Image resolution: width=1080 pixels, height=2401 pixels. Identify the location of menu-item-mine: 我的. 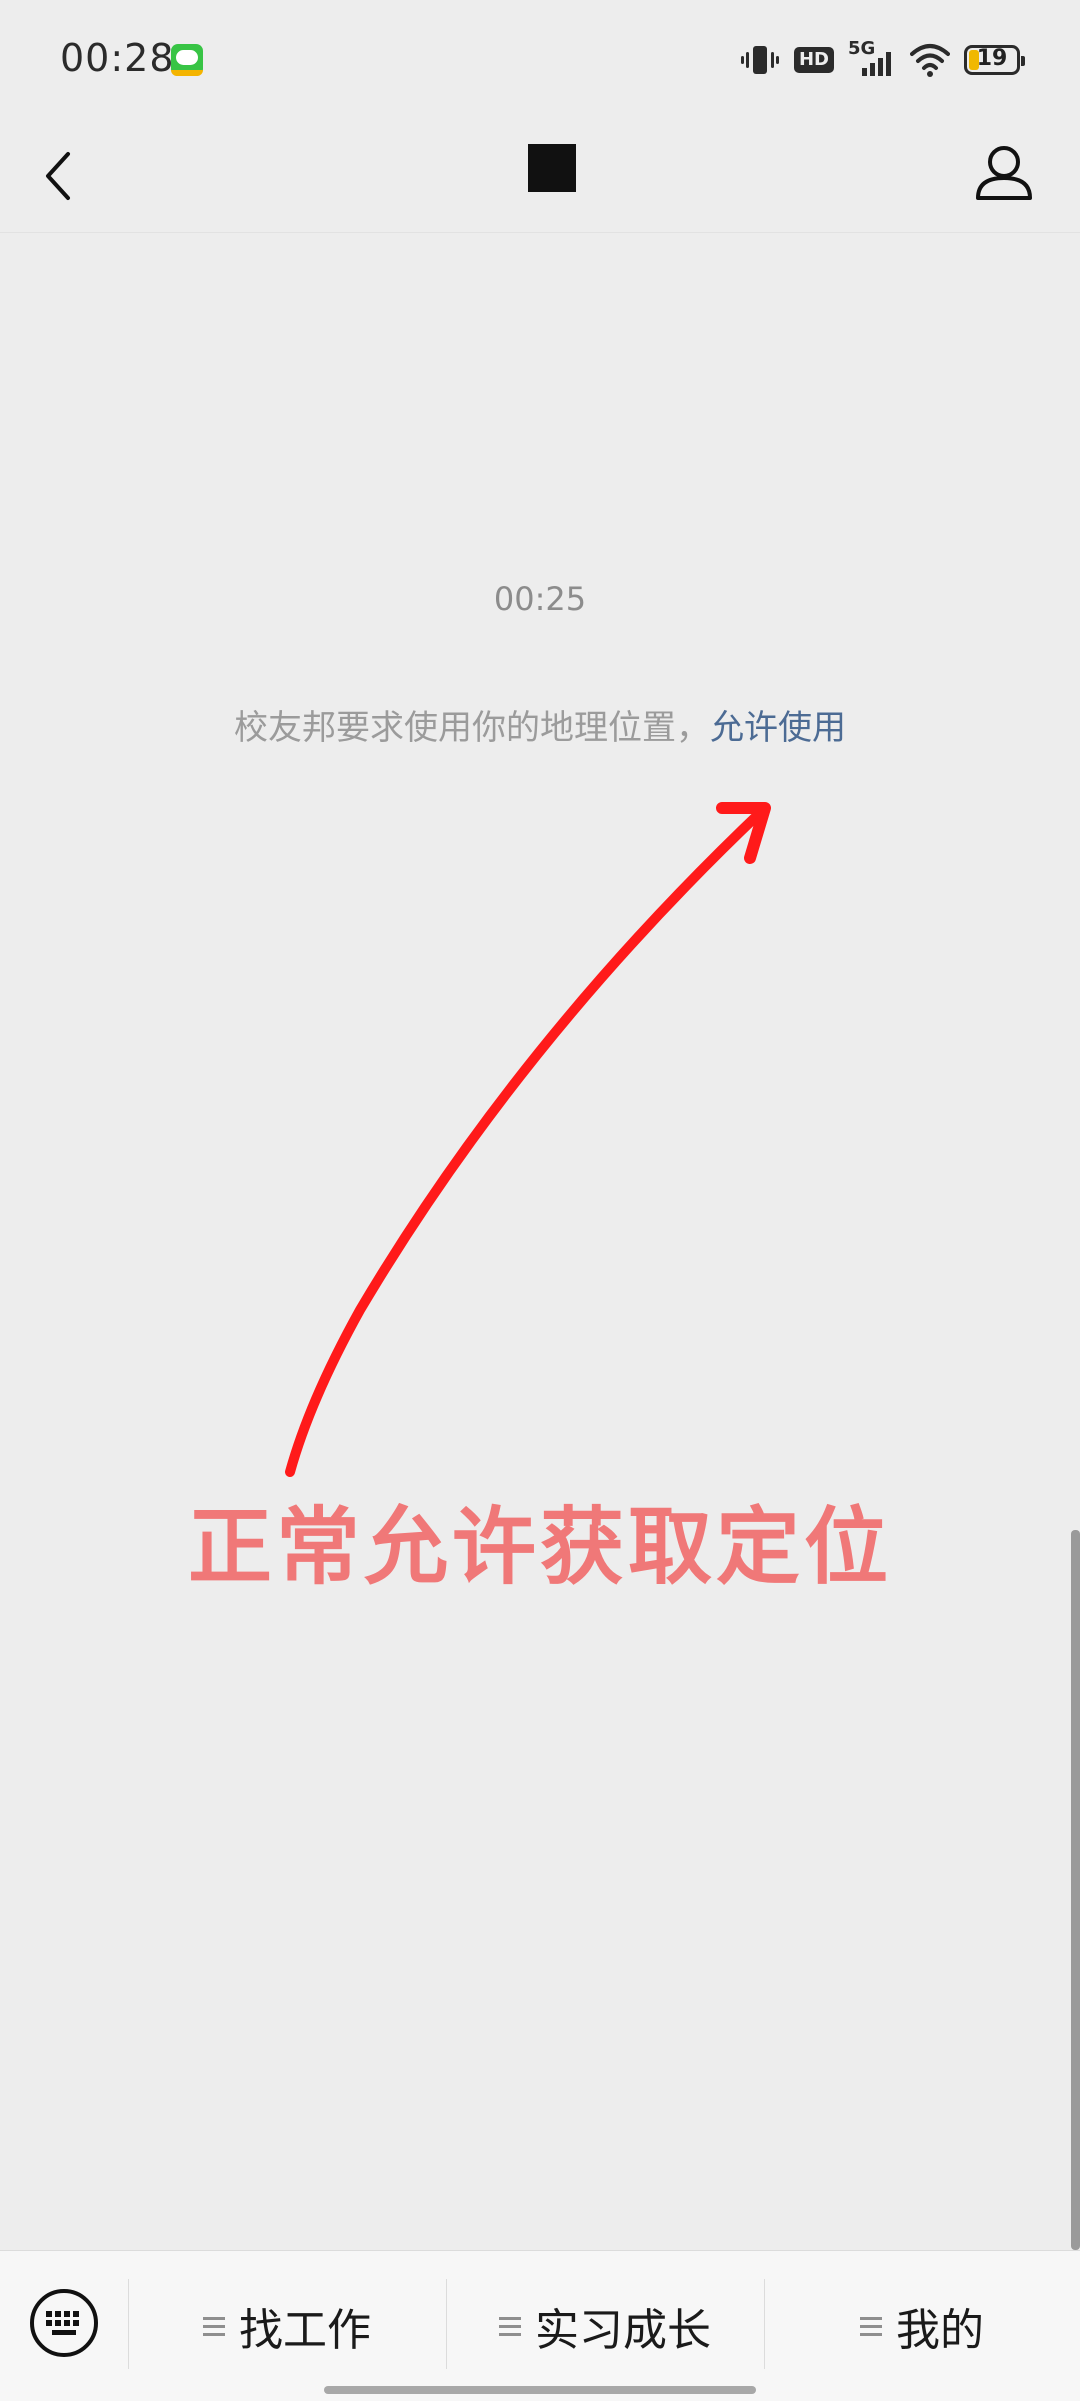
(922, 2326).